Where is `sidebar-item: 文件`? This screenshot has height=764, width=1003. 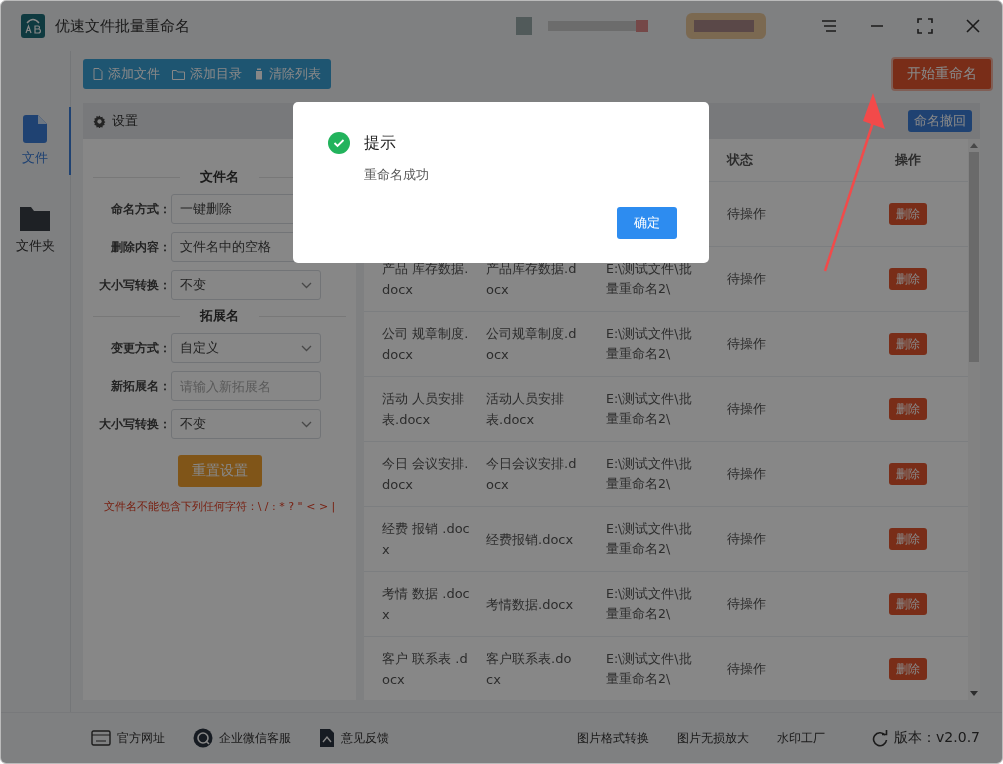
sidebar-item: 文件 is located at coordinates (36, 141).